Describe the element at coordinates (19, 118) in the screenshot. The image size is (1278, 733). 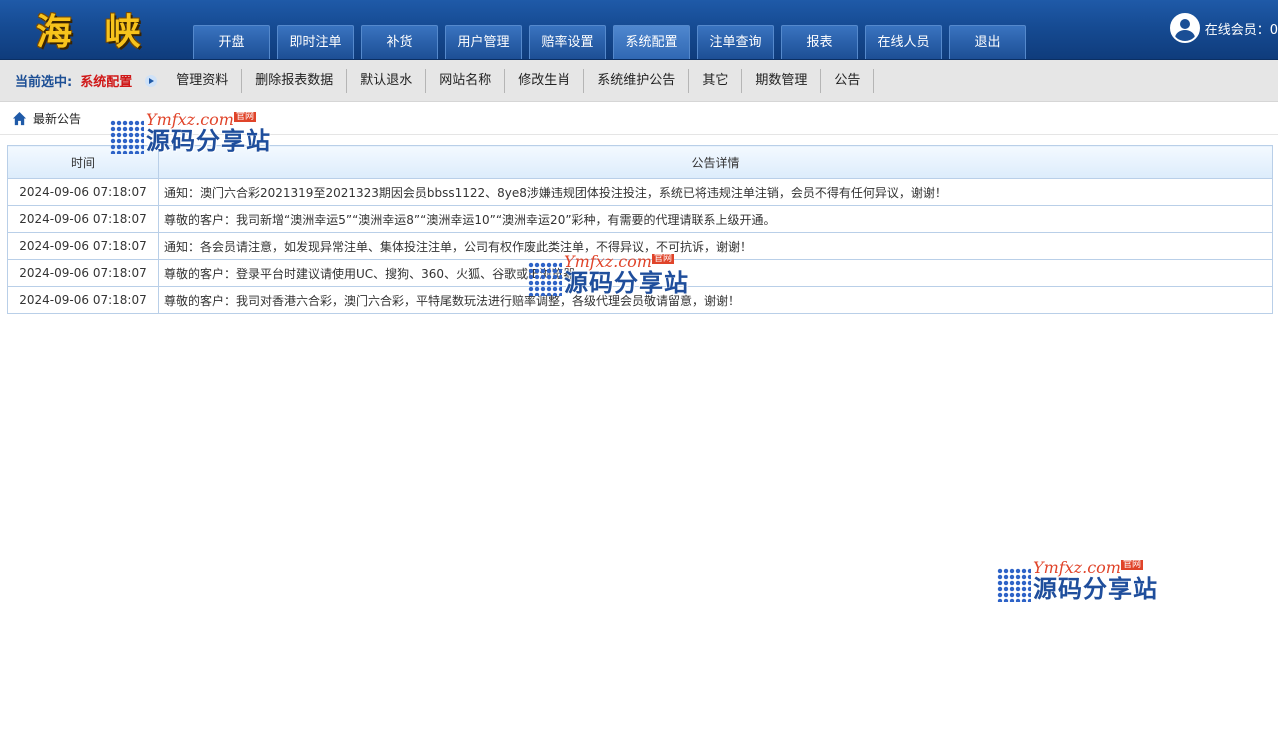
I see `home-icon` at that location.